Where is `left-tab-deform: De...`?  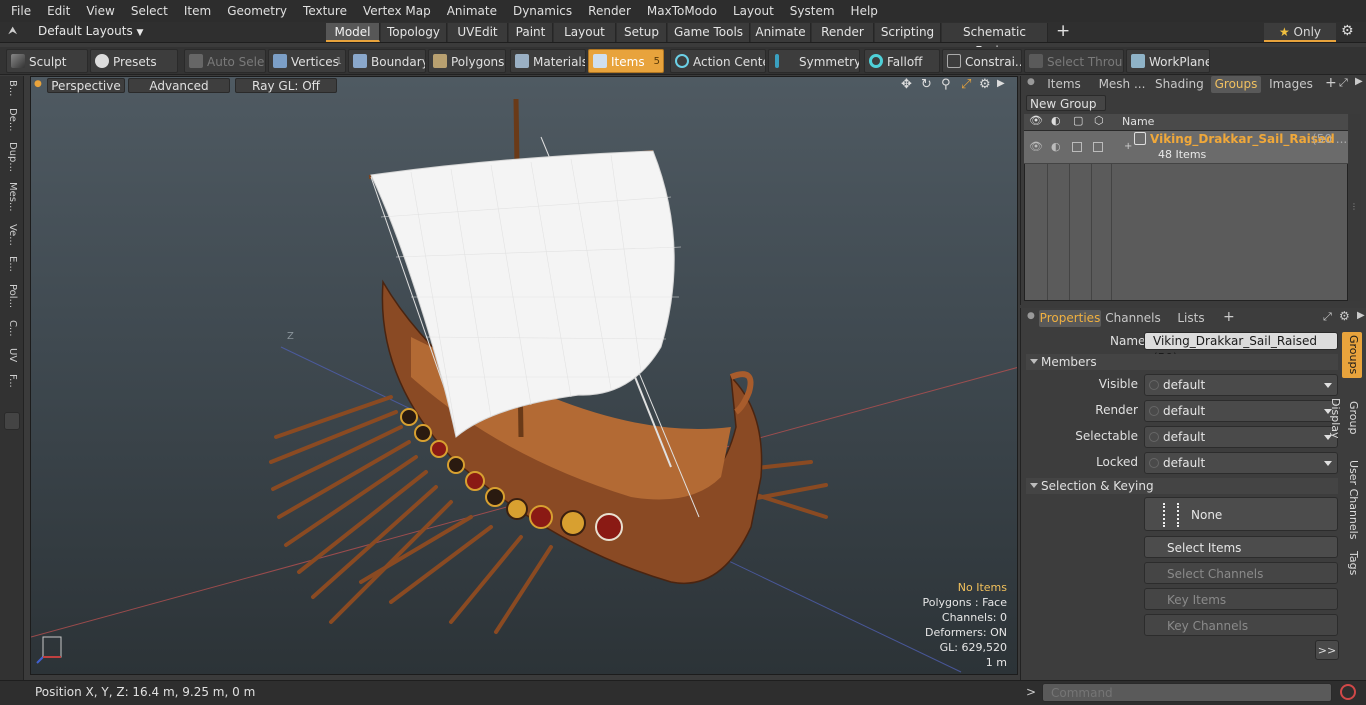 left-tab-deform: De... is located at coordinates (12, 119).